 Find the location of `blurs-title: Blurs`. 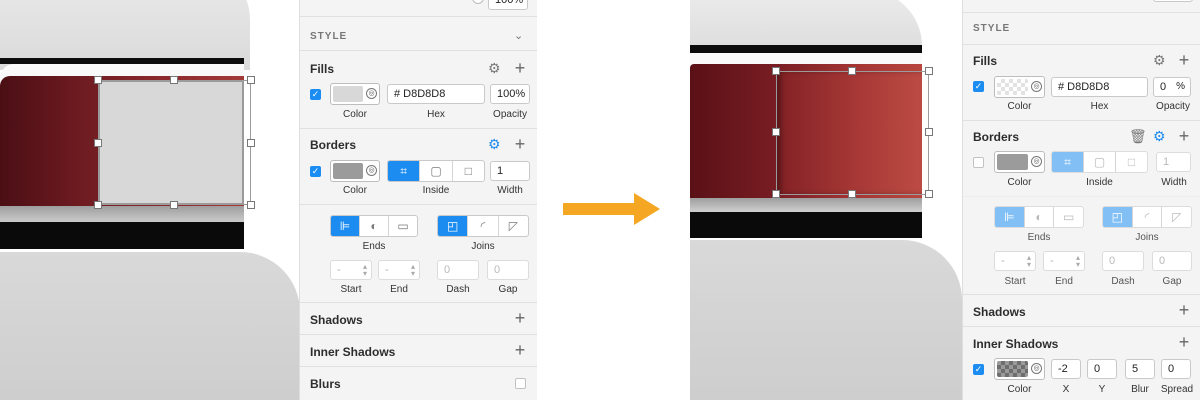

blurs-title: Blurs is located at coordinates (325, 384).